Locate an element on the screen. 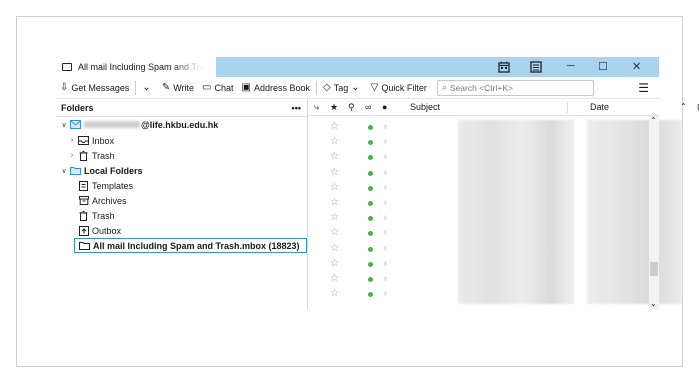  scroll-down-icon: ⌄ is located at coordinates (653, 303).